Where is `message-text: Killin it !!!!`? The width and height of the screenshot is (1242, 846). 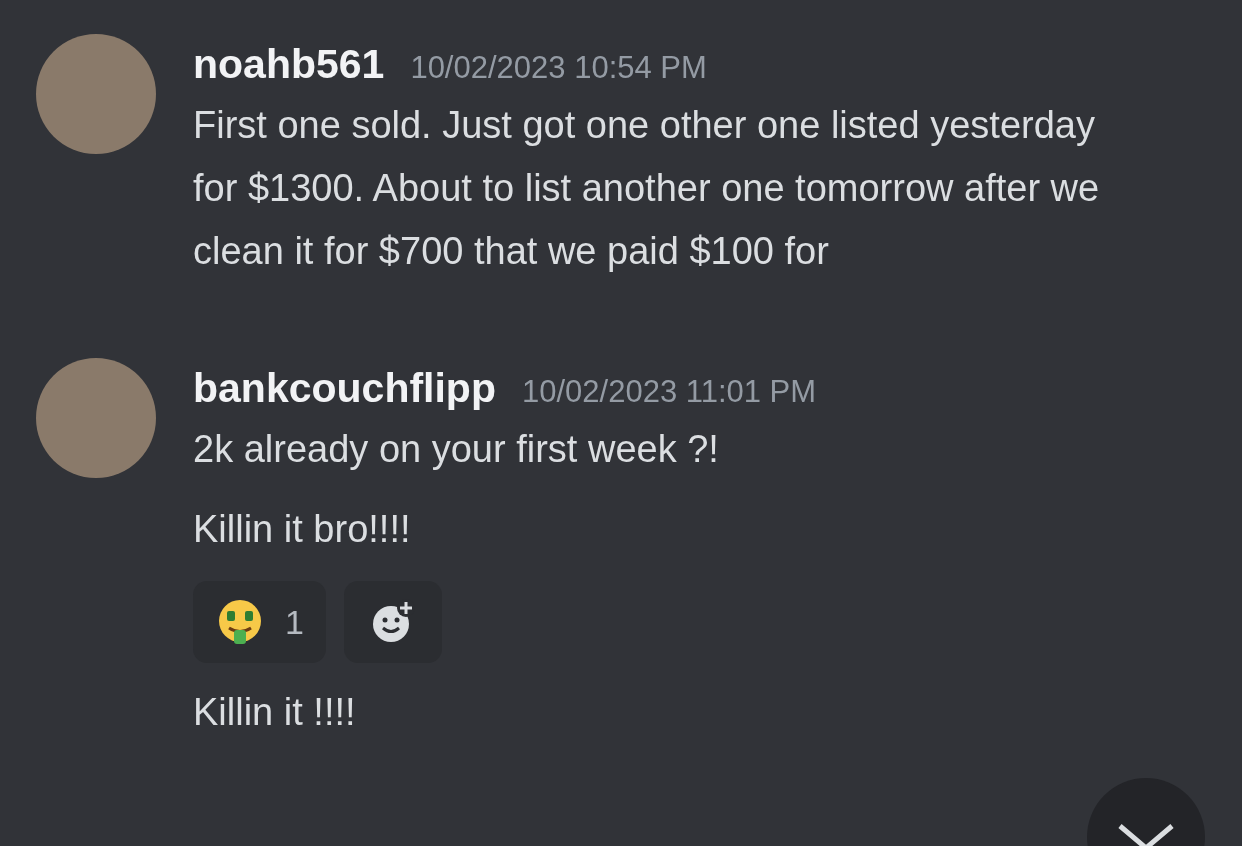
message-text: Killin it !!!! is located at coordinates (275, 712).